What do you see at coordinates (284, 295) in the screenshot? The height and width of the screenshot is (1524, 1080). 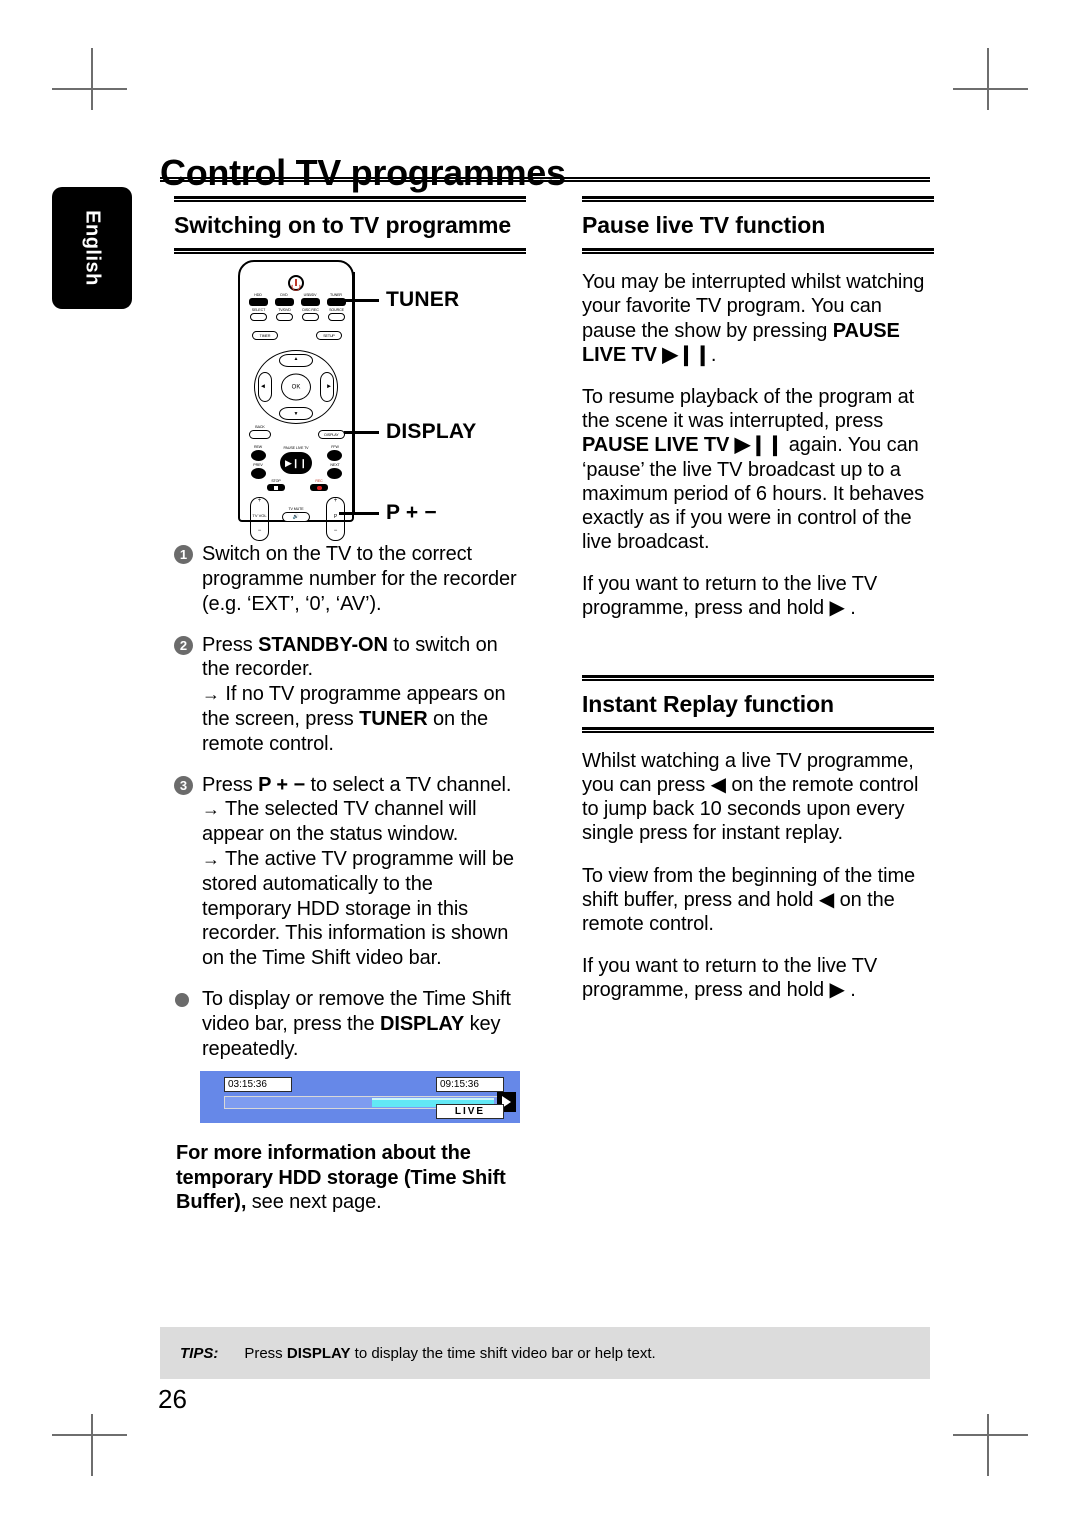 I see `btn-label-dvd: DVD` at bounding box center [284, 295].